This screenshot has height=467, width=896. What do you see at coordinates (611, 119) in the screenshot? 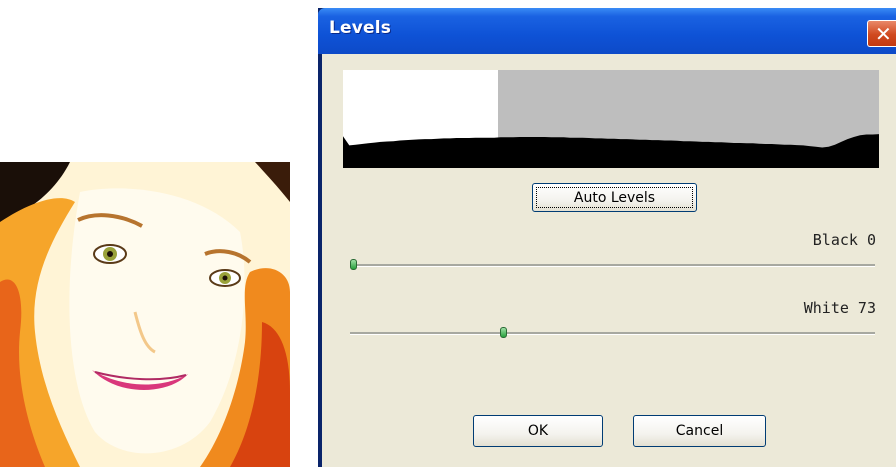
I see `histogram` at bounding box center [611, 119].